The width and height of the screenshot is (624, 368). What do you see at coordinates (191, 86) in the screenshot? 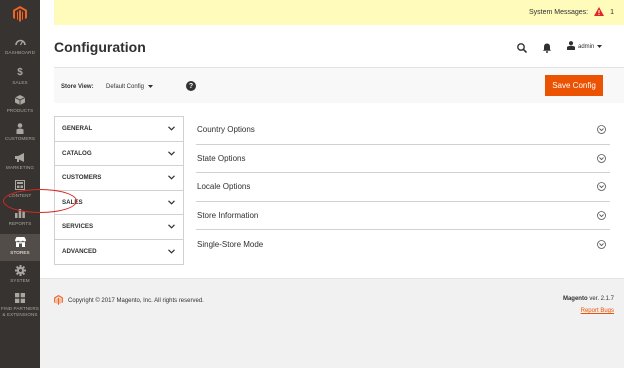
I see `help-icon: ?` at bounding box center [191, 86].